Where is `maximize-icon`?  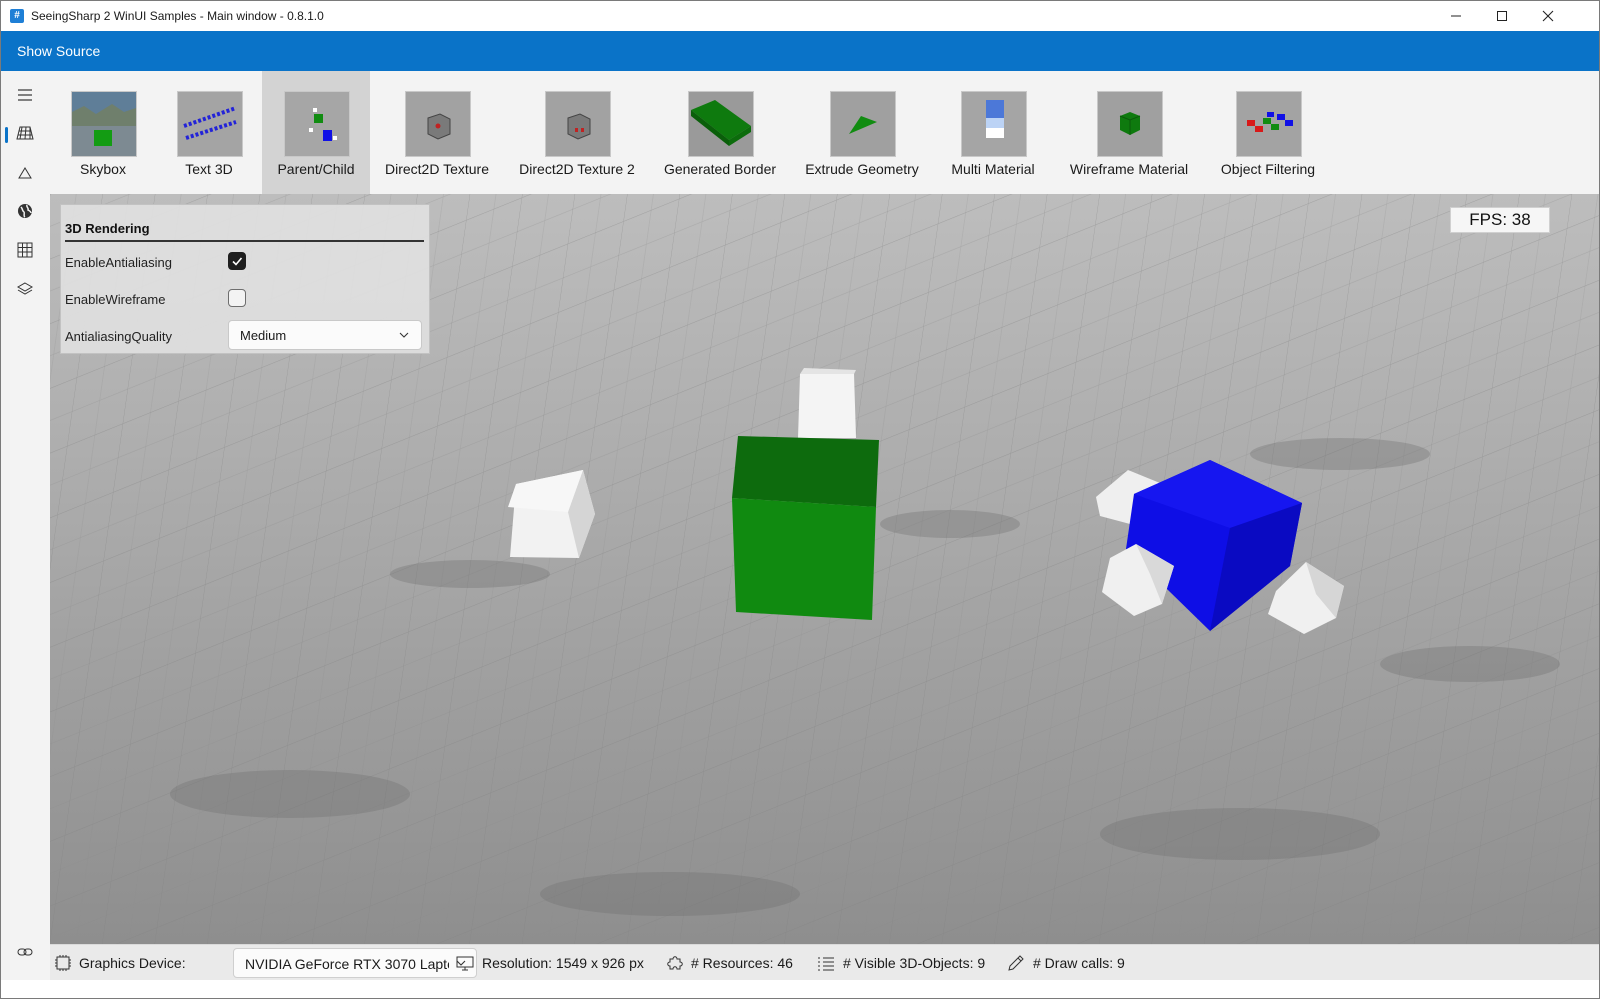 maximize-icon is located at coordinates (1502, 16).